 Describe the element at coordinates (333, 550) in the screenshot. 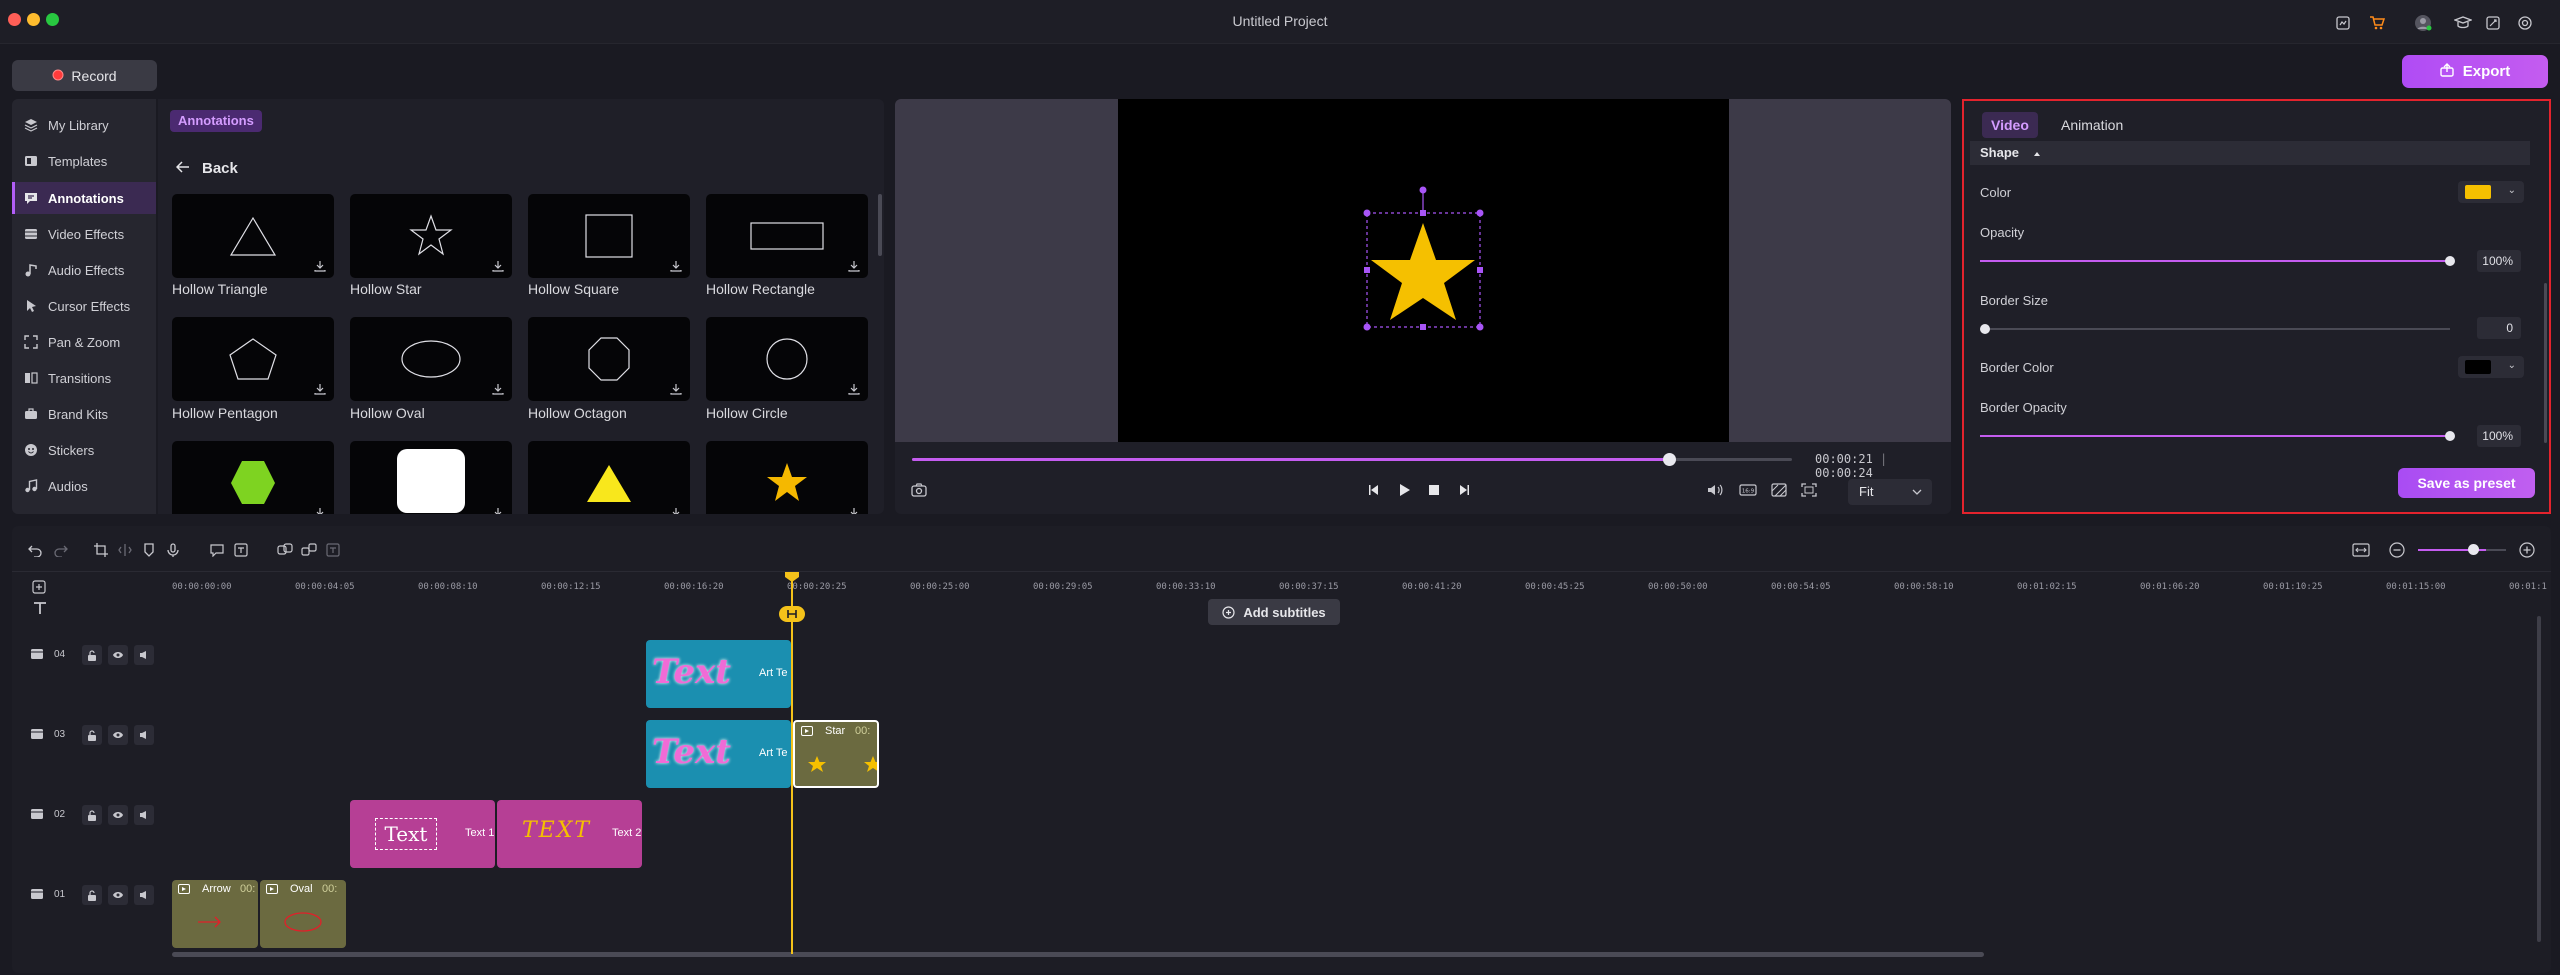

I see `text-frame-icon` at that location.